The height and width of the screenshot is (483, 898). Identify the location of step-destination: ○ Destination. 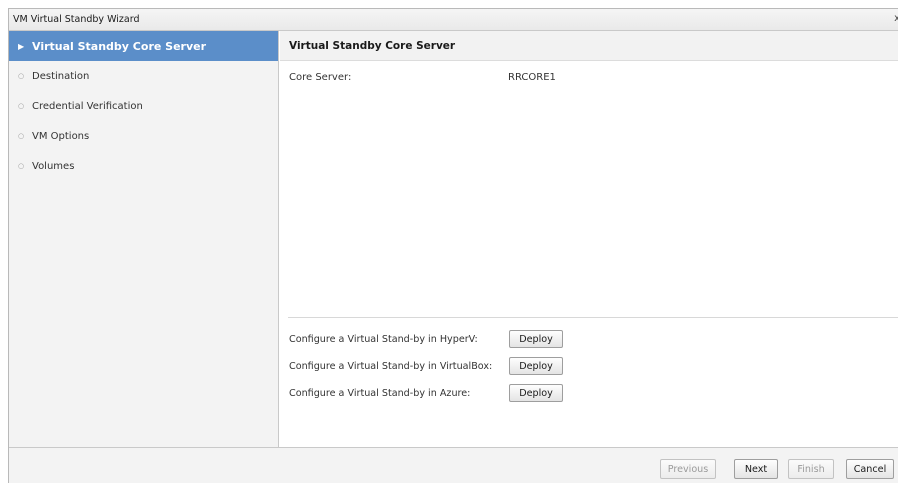
(143, 76).